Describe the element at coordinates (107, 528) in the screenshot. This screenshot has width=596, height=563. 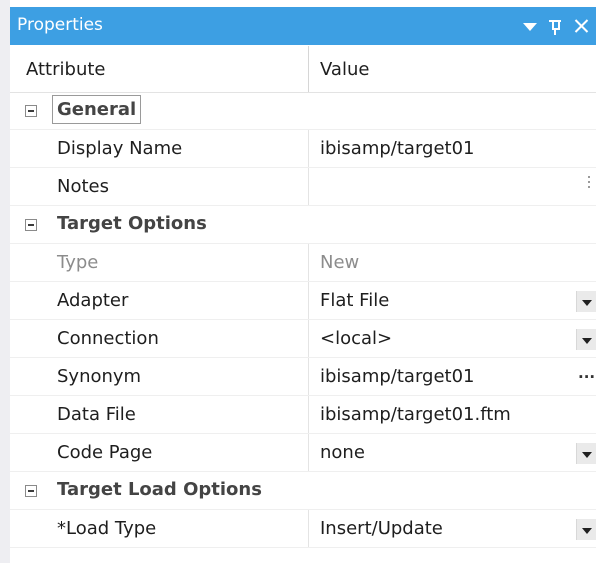
I see `property-name: *Load Type` at that location.